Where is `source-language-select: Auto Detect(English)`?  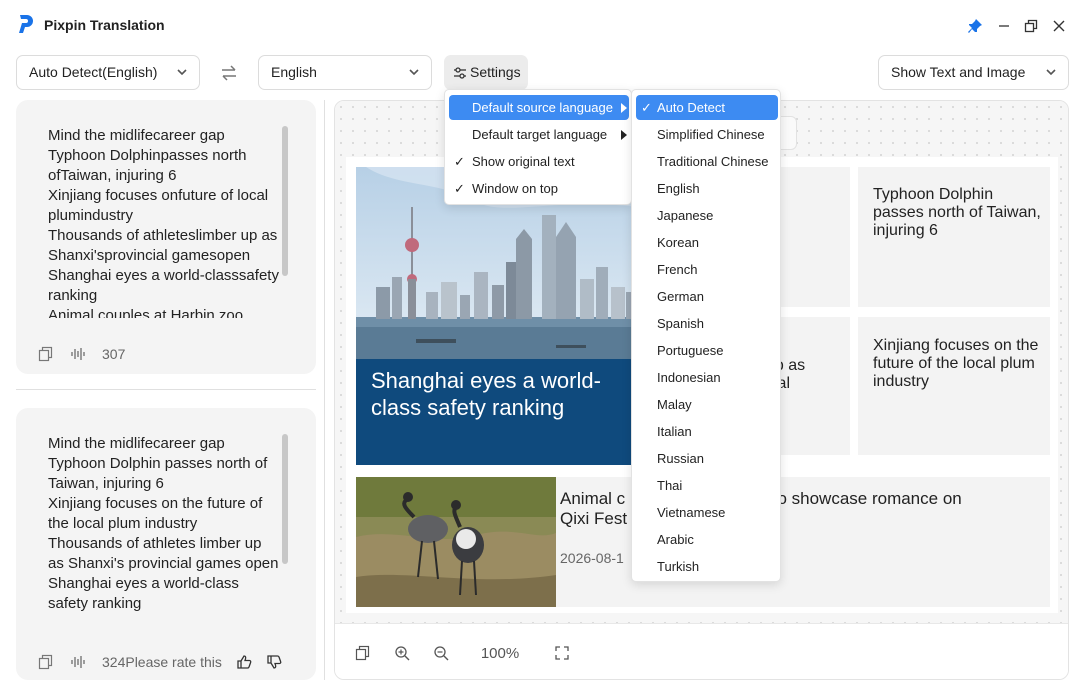 source-language-select: Auto Detect(English) is located at coordinates (108, 72).